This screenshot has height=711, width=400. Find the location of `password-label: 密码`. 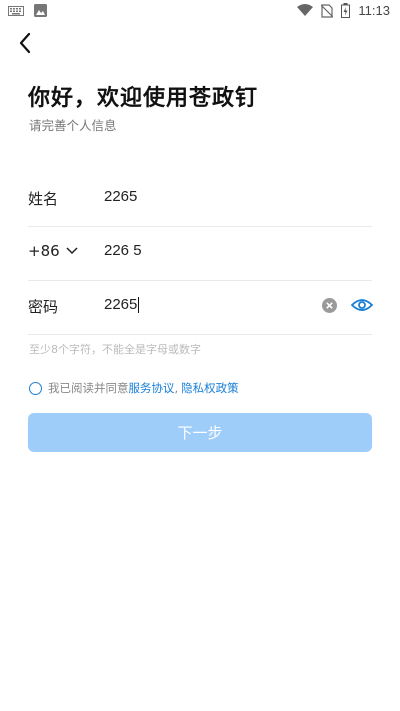

password-label: 密码 is located at coordinates (43, 307).